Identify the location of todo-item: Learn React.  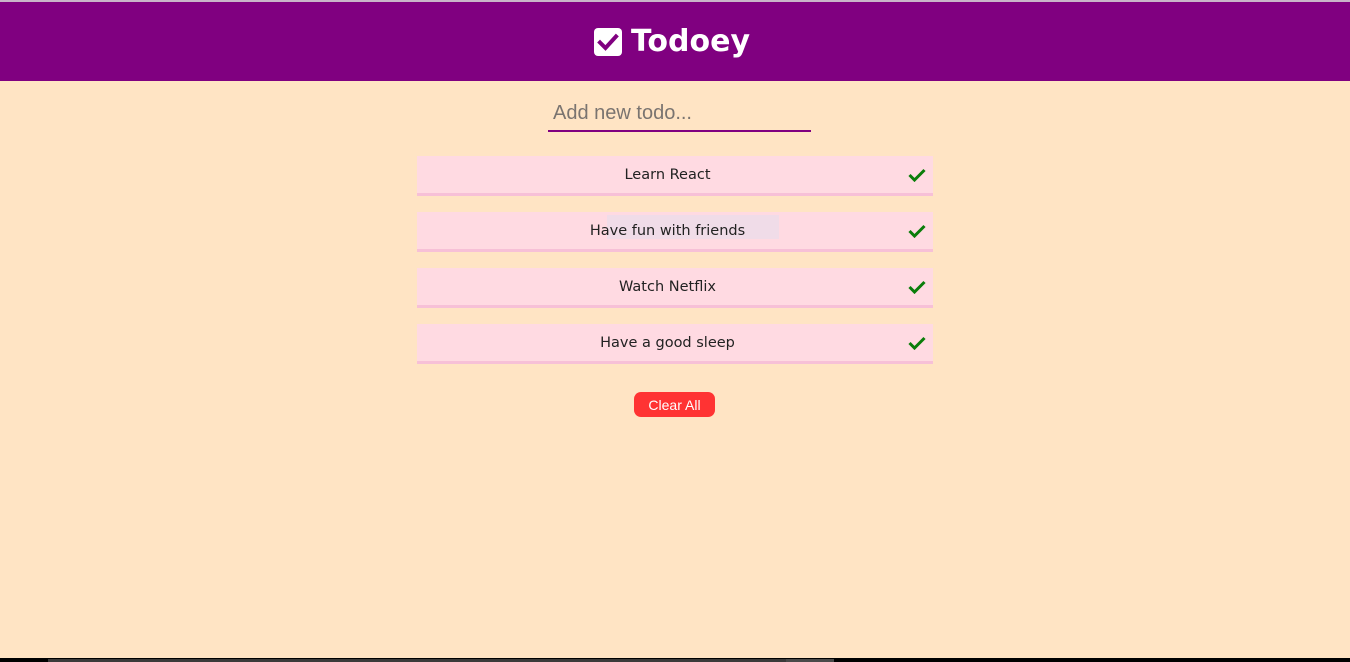
(675, 176).